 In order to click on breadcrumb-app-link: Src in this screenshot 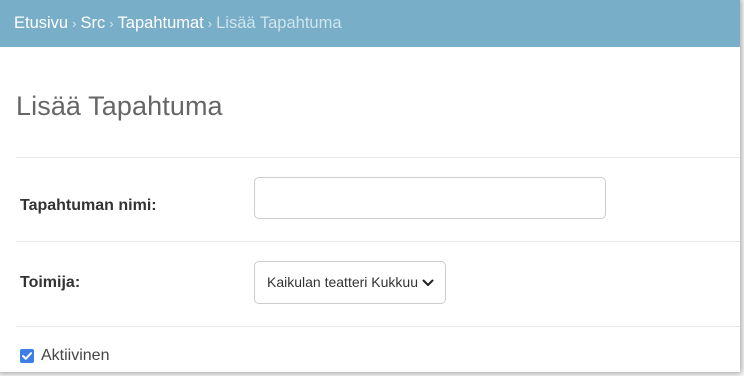, I will do `click(92, 23)`.